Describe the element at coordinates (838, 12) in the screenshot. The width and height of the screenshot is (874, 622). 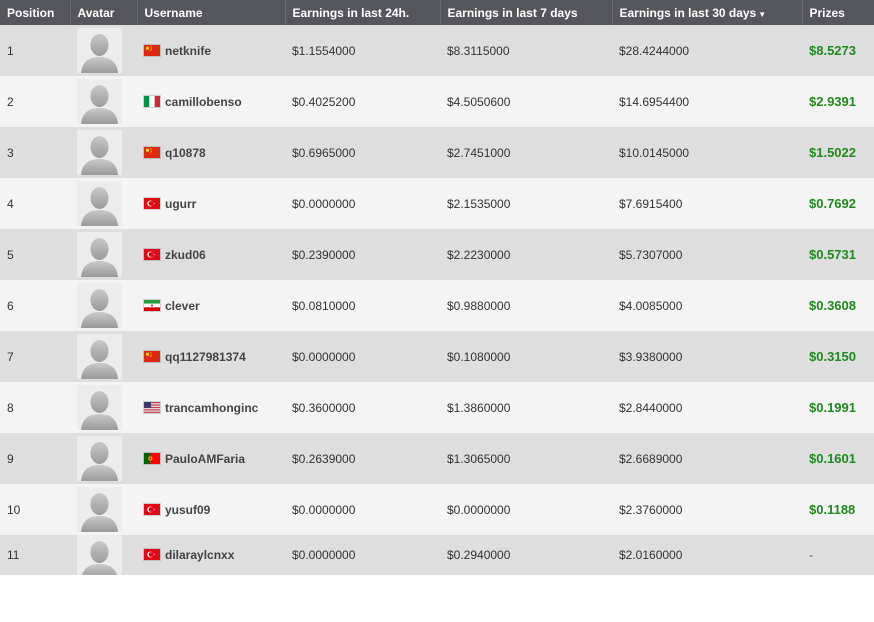
I see `column-header-prizes: Prizes` at that location.